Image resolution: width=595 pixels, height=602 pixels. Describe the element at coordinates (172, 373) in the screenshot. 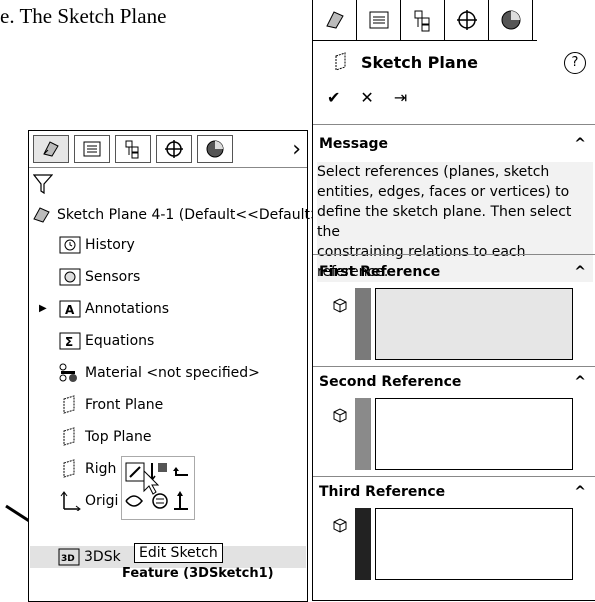

I see `tree-item-label: Material <not specified>` at that location.